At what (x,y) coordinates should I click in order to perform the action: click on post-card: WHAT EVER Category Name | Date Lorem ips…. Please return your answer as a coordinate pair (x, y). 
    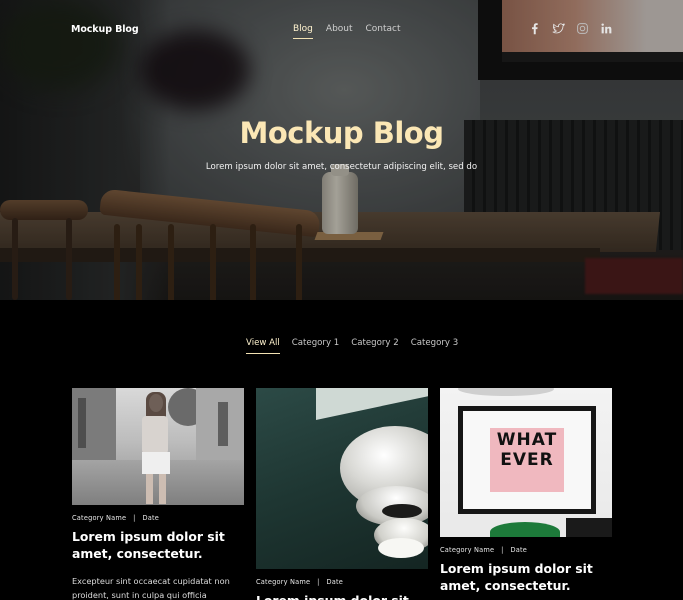
    Looking at the image, I should click on (526, 491).